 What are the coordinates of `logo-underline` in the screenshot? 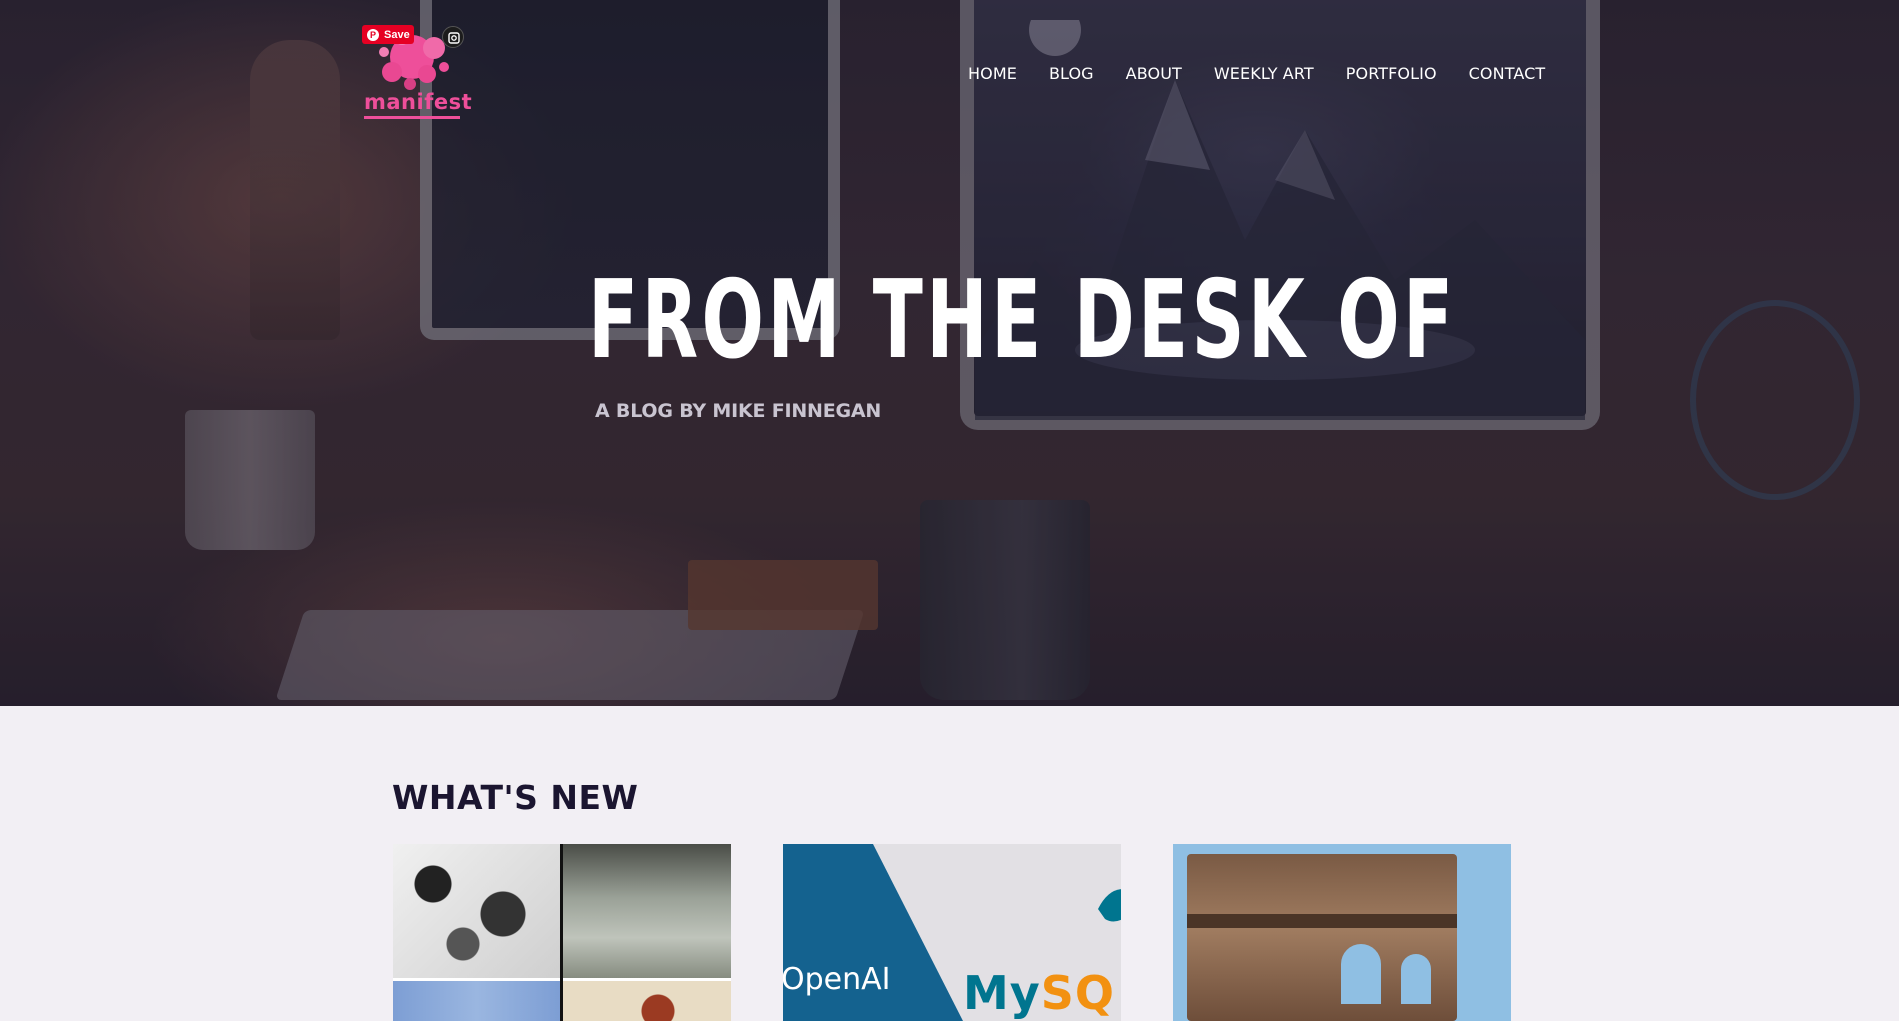 It's located at (412, 117).